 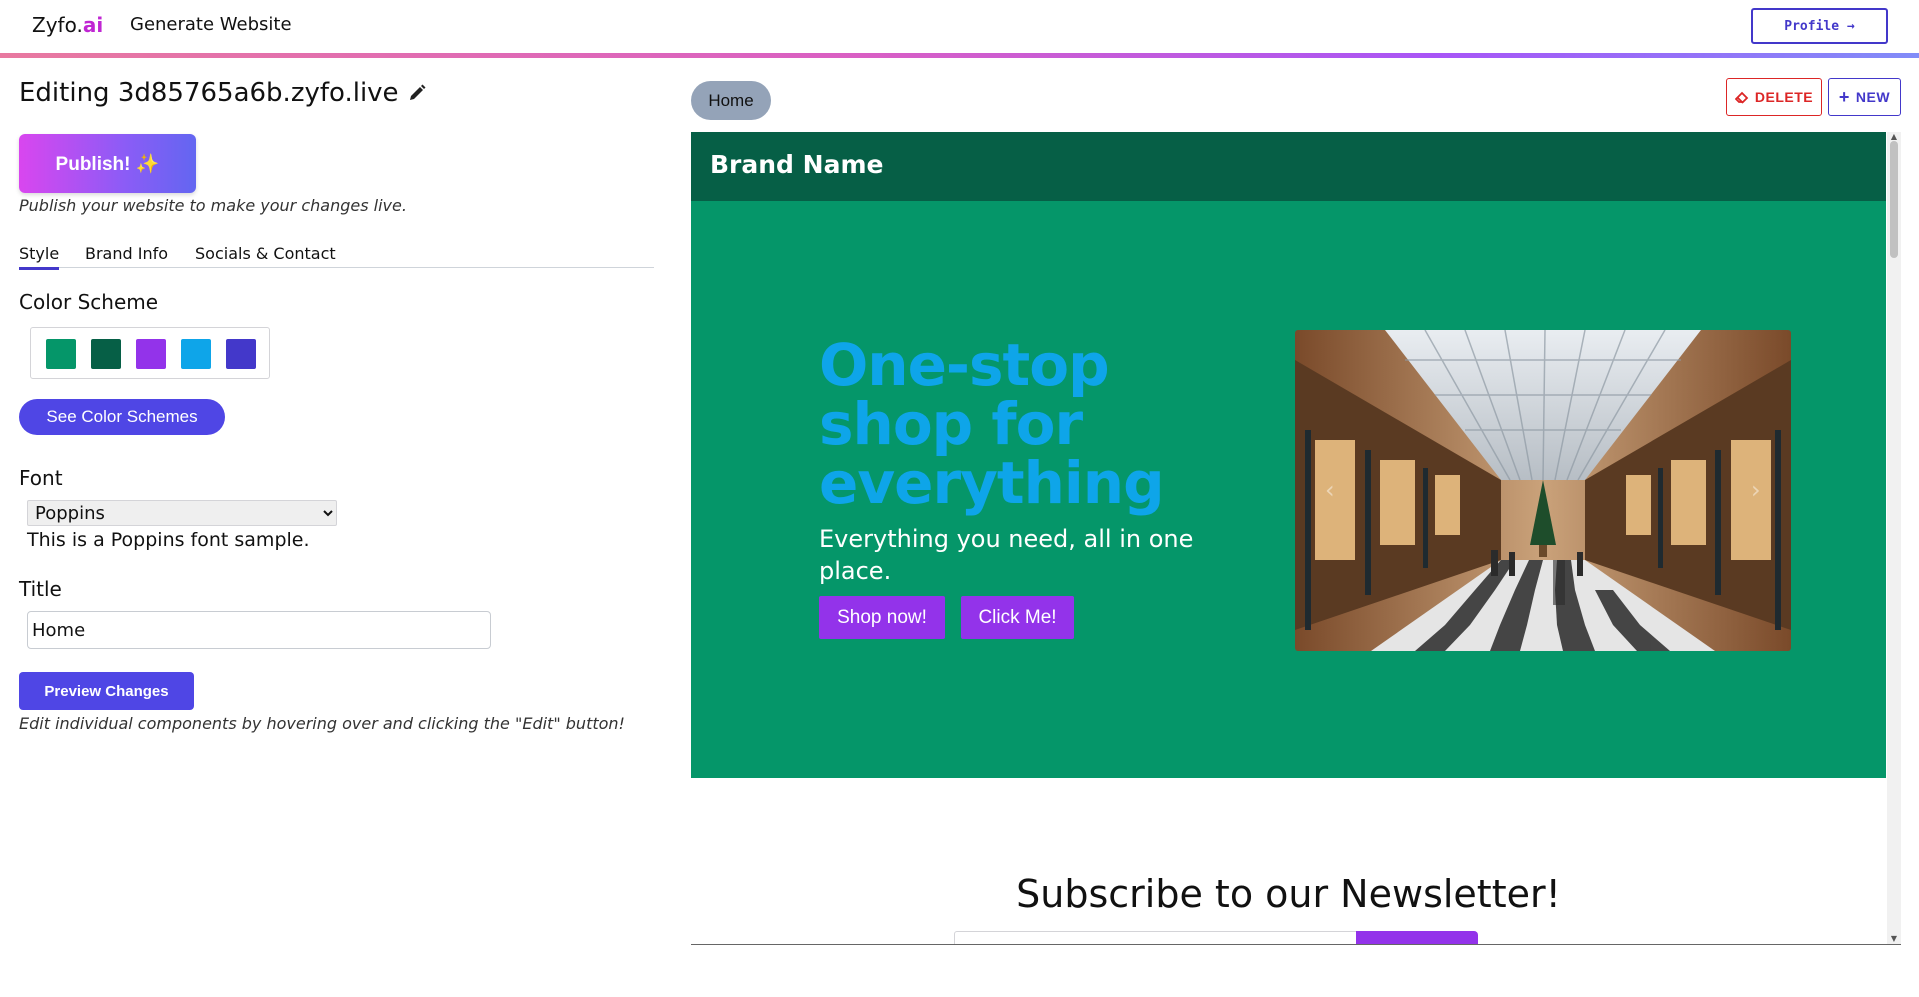 I want to click on carousel-indicator-dot, so click(x=1541, y=793).